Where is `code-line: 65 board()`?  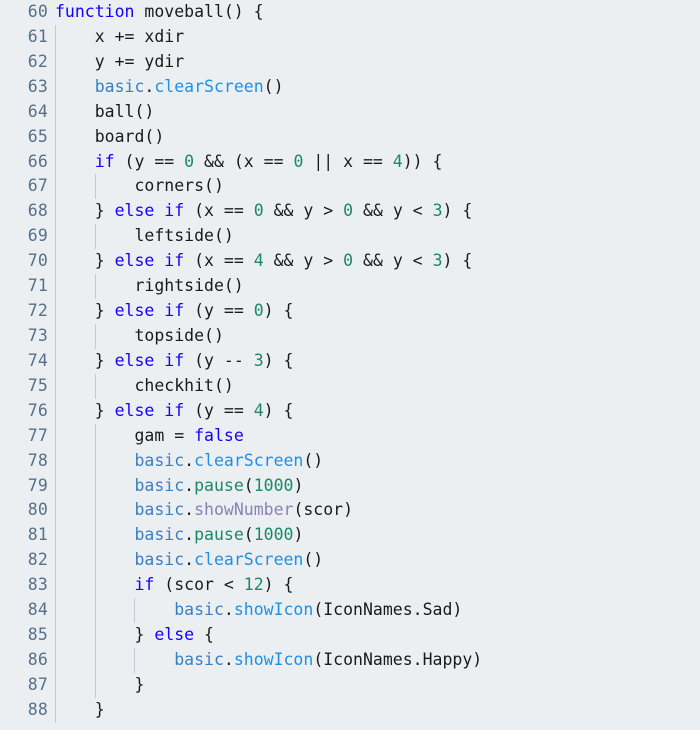
code-line: 65 board() is located at coordinates (350, 137).